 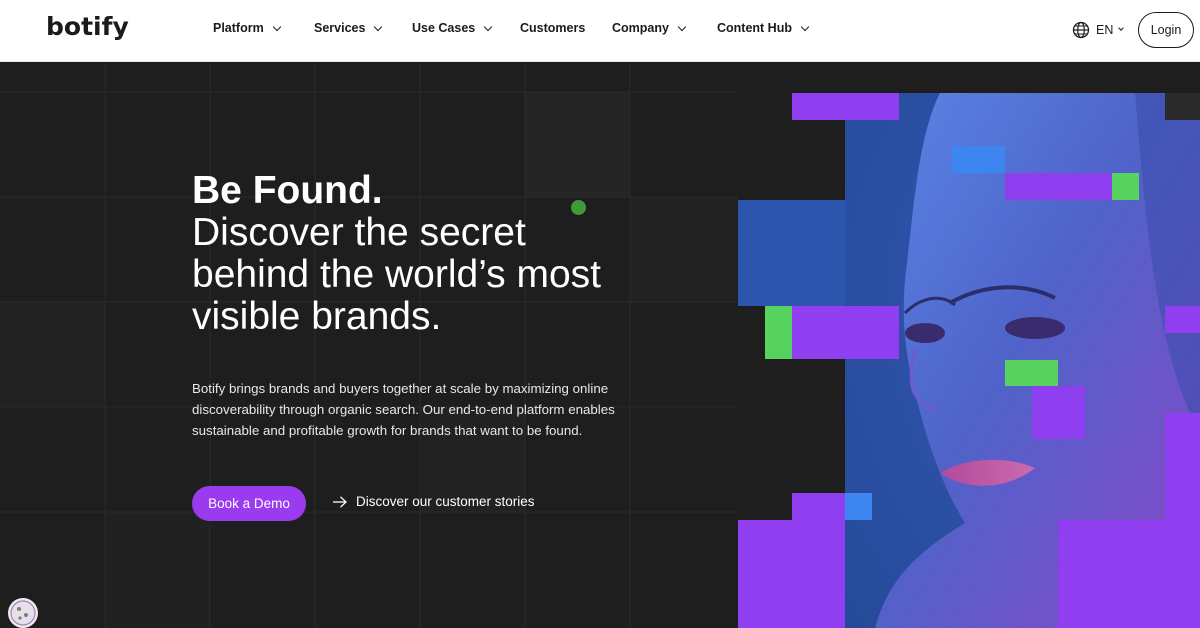 I want to click on globe-icon, so click(x=1081, y=30).